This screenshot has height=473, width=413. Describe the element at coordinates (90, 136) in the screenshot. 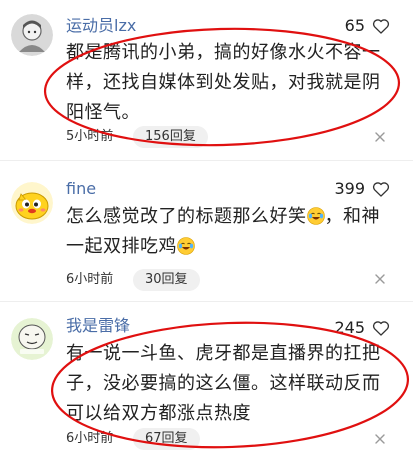

I see `timestamp: 5小时前` at that location.